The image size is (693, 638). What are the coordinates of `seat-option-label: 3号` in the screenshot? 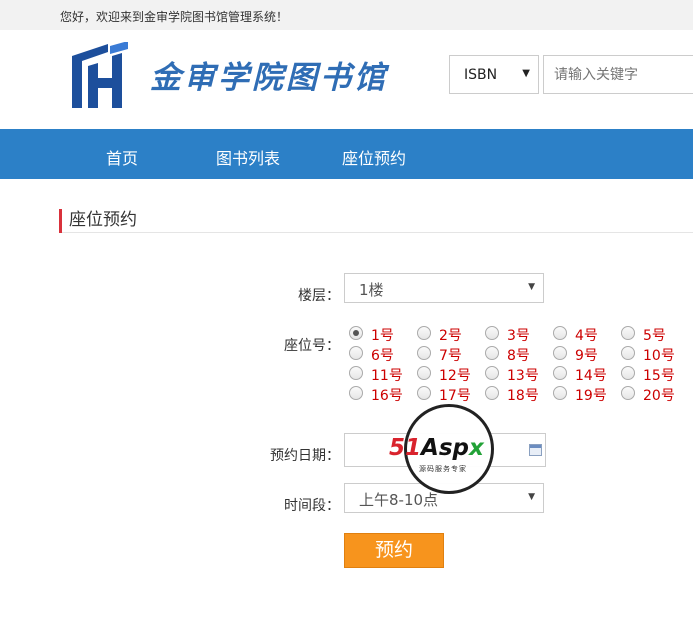 It's located at (518, 336).